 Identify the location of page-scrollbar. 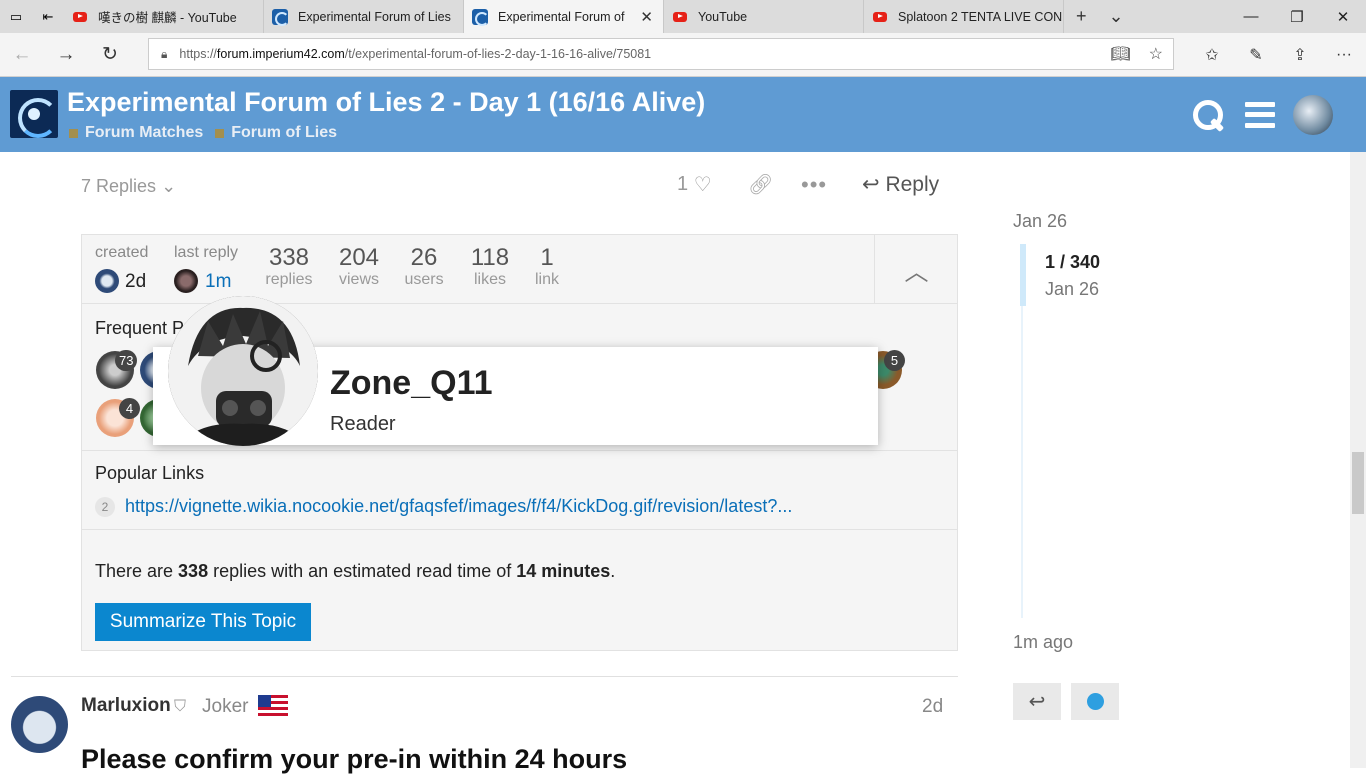
(1358, 460).